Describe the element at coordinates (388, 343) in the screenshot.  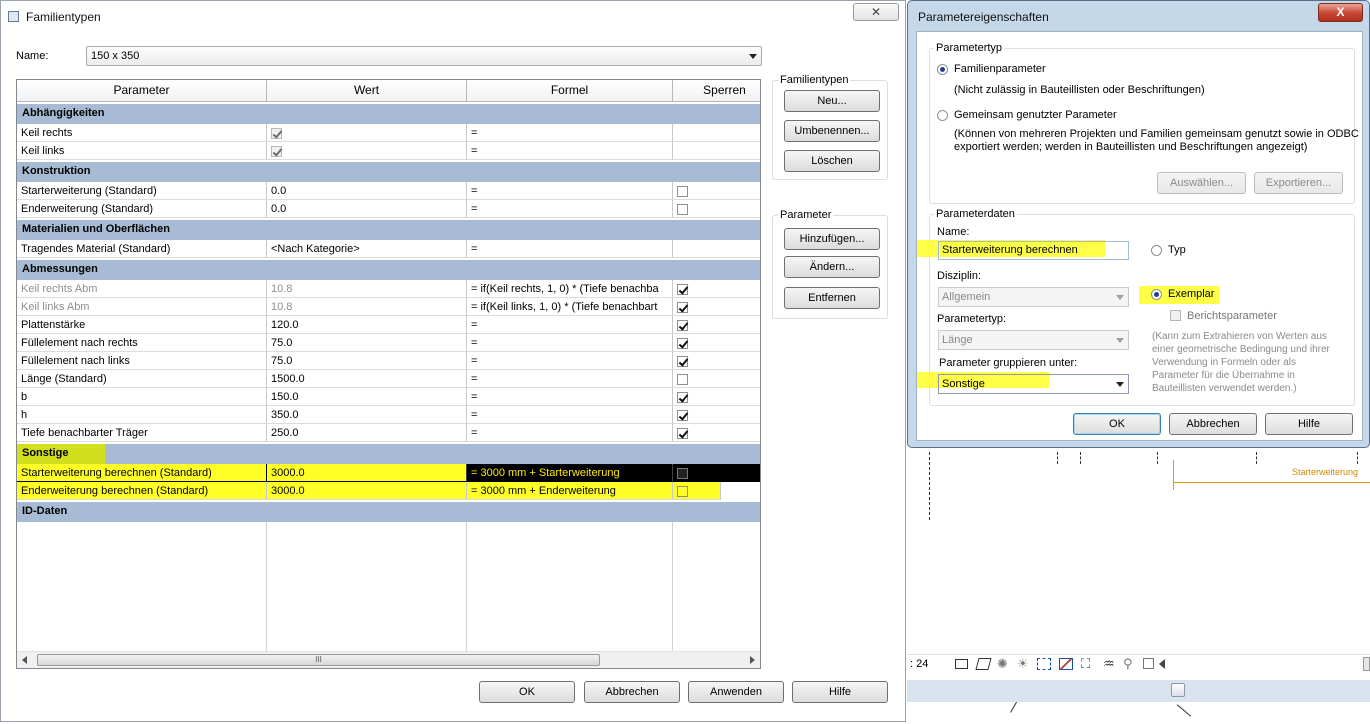
I see `table-row: Füllelement nach rechts 75.0 =` at that location.